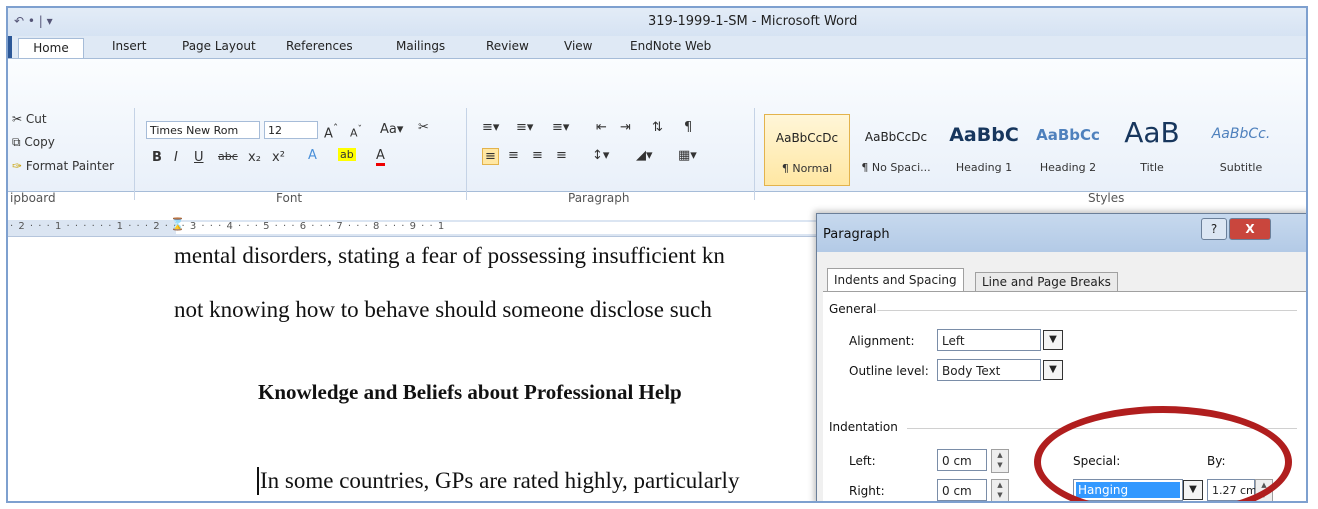 This screenshot has width=1318, height=509. What do you see at coordinates (219, 46) in the screenshot?
I see `tab-page-layout: Page Layout` at bounding box center [219, 46].